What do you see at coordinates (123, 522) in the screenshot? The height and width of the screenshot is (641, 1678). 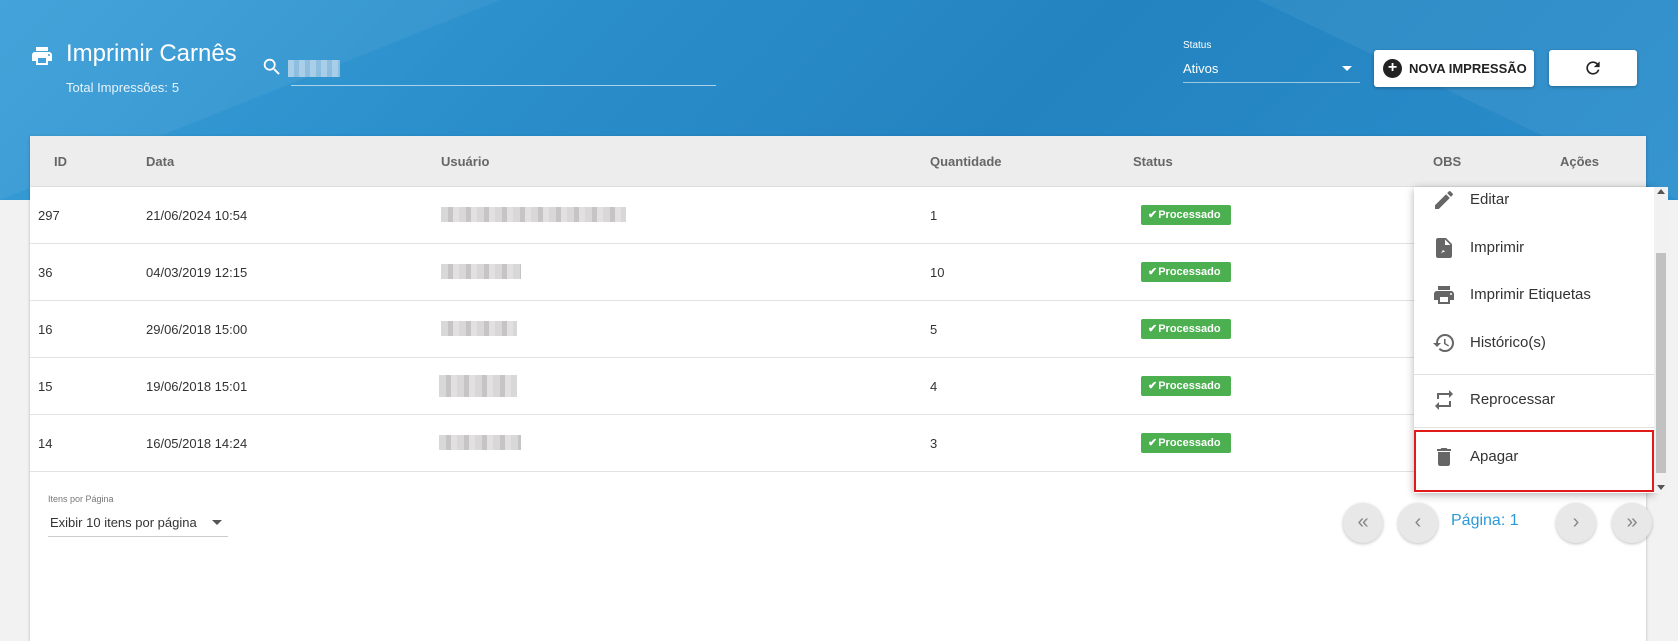 I see `per-page-value: Exibir 10 itens por página` at bounding box center [123, 522].